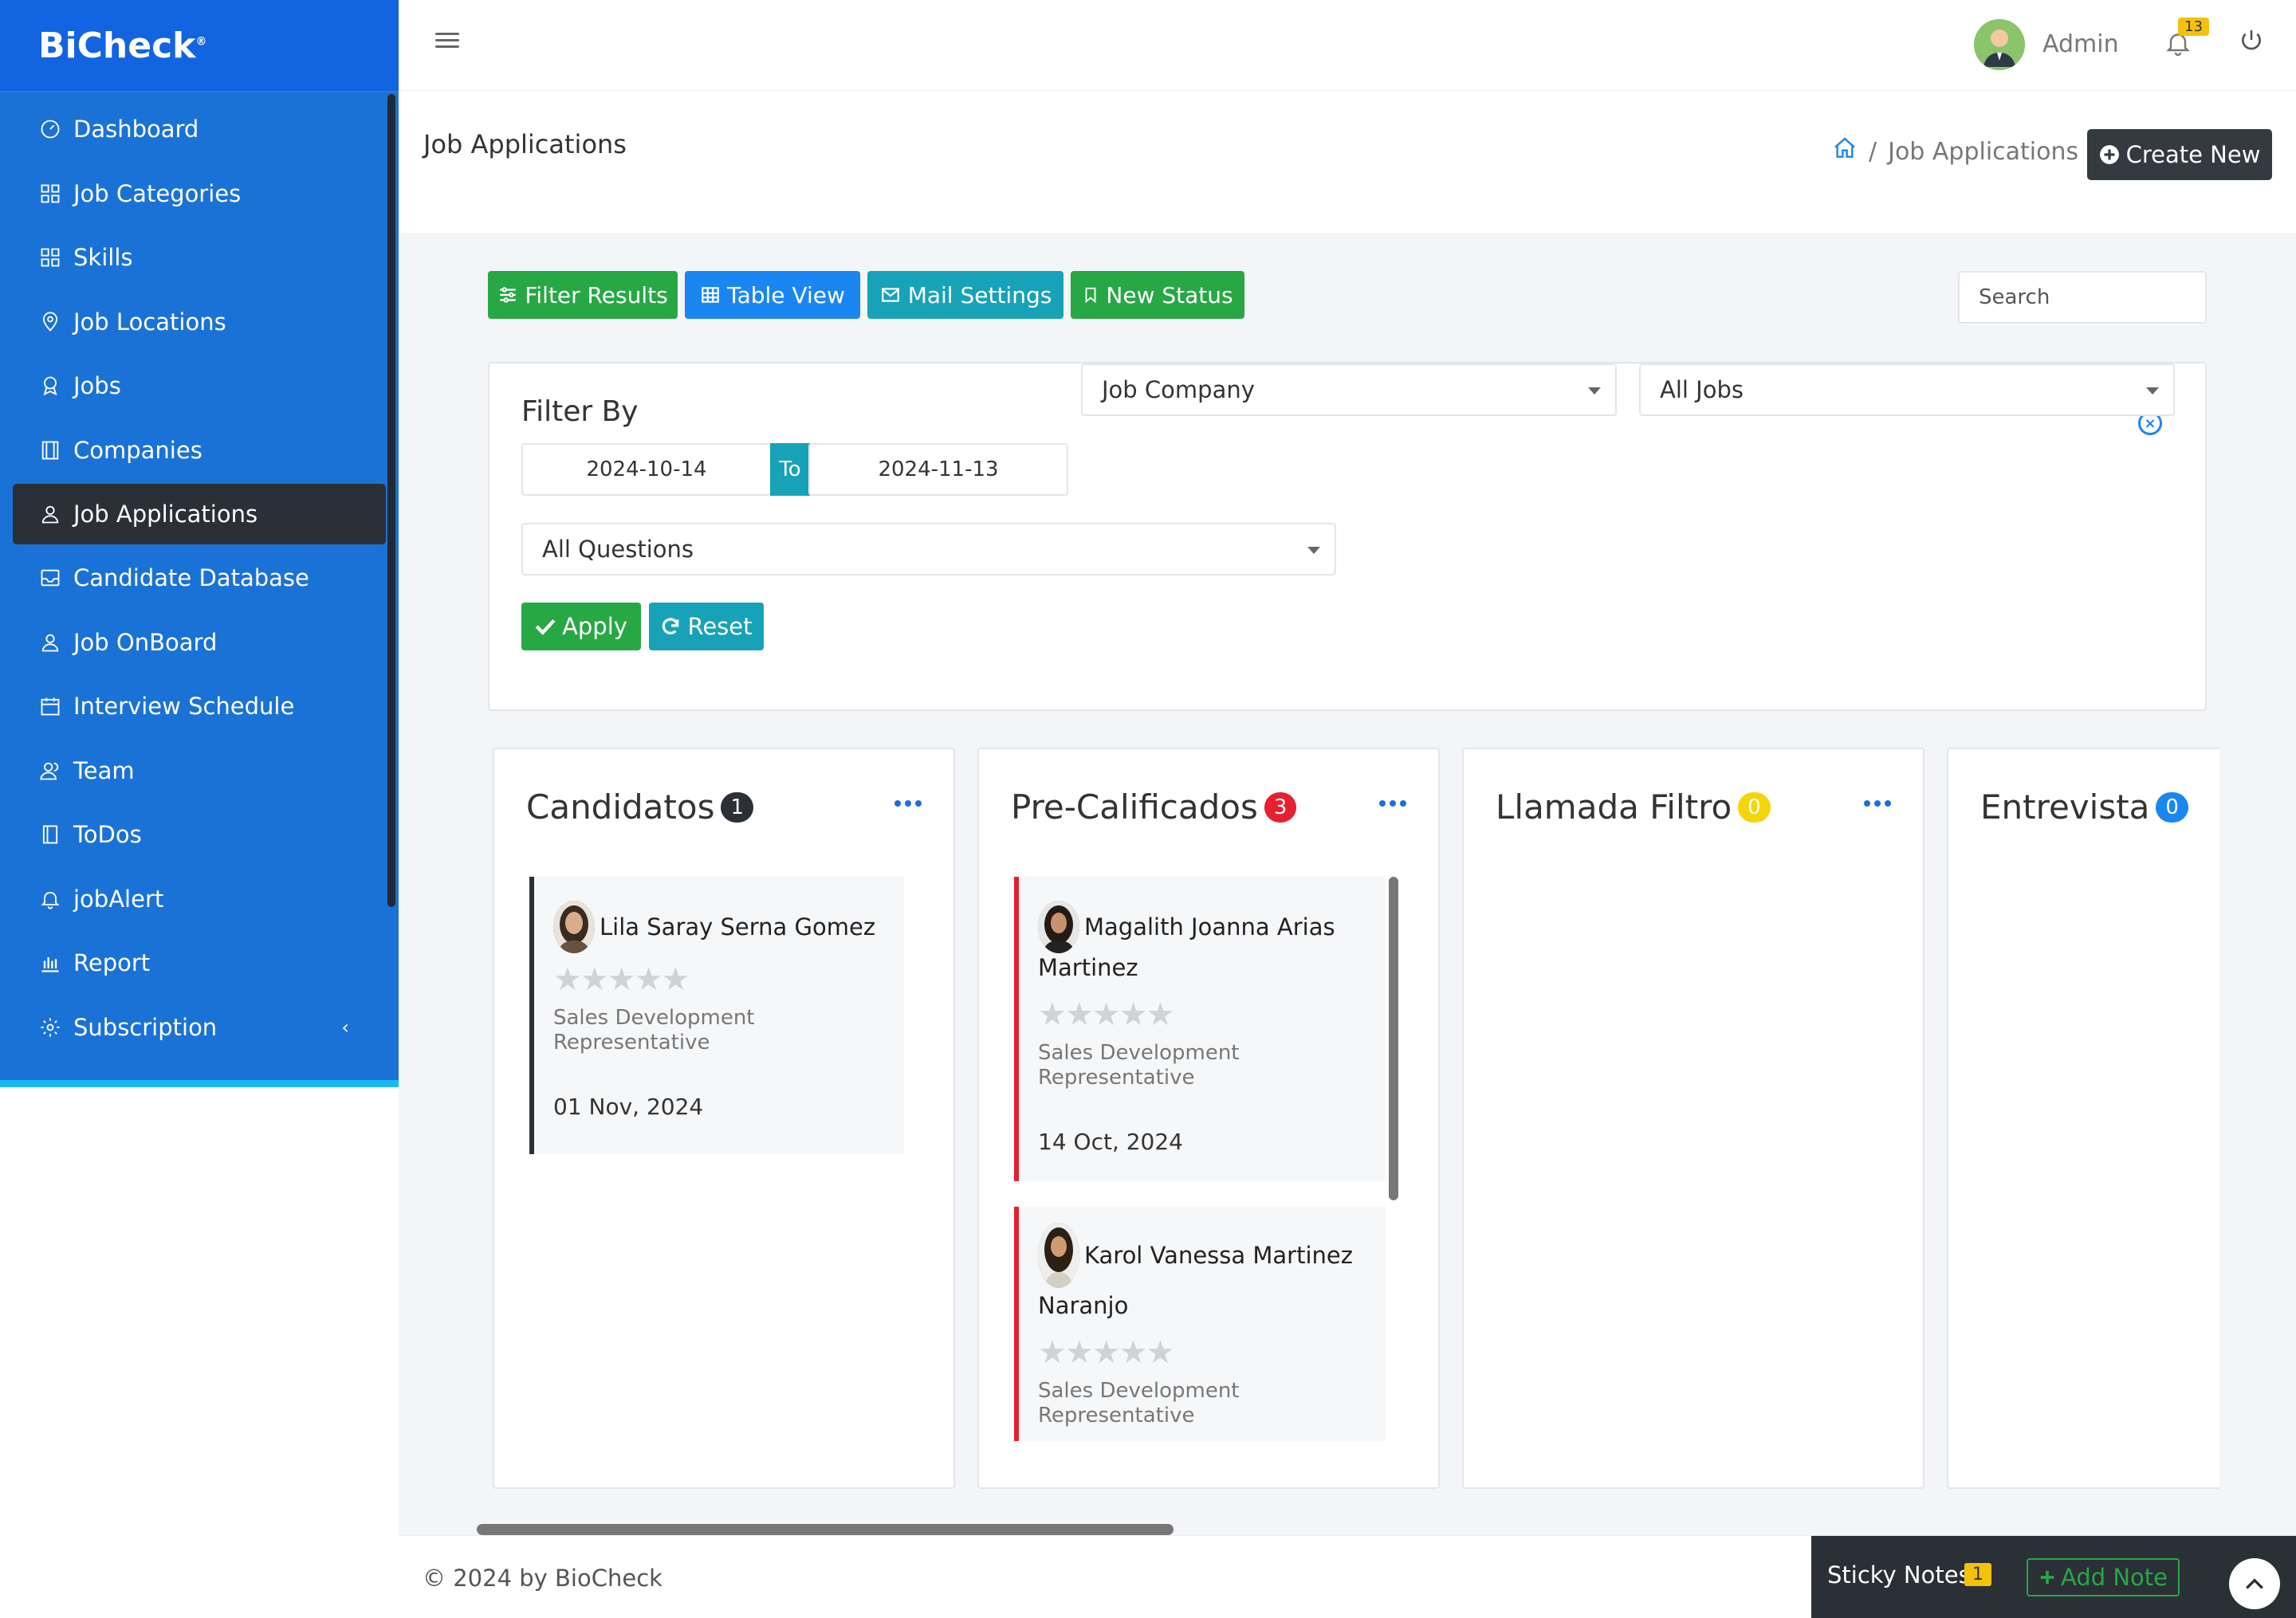  Describe the element at coordinates (199, 1028) in the screenshot. I see `sidebar-item-subscription: Subscription ‹` at that location.